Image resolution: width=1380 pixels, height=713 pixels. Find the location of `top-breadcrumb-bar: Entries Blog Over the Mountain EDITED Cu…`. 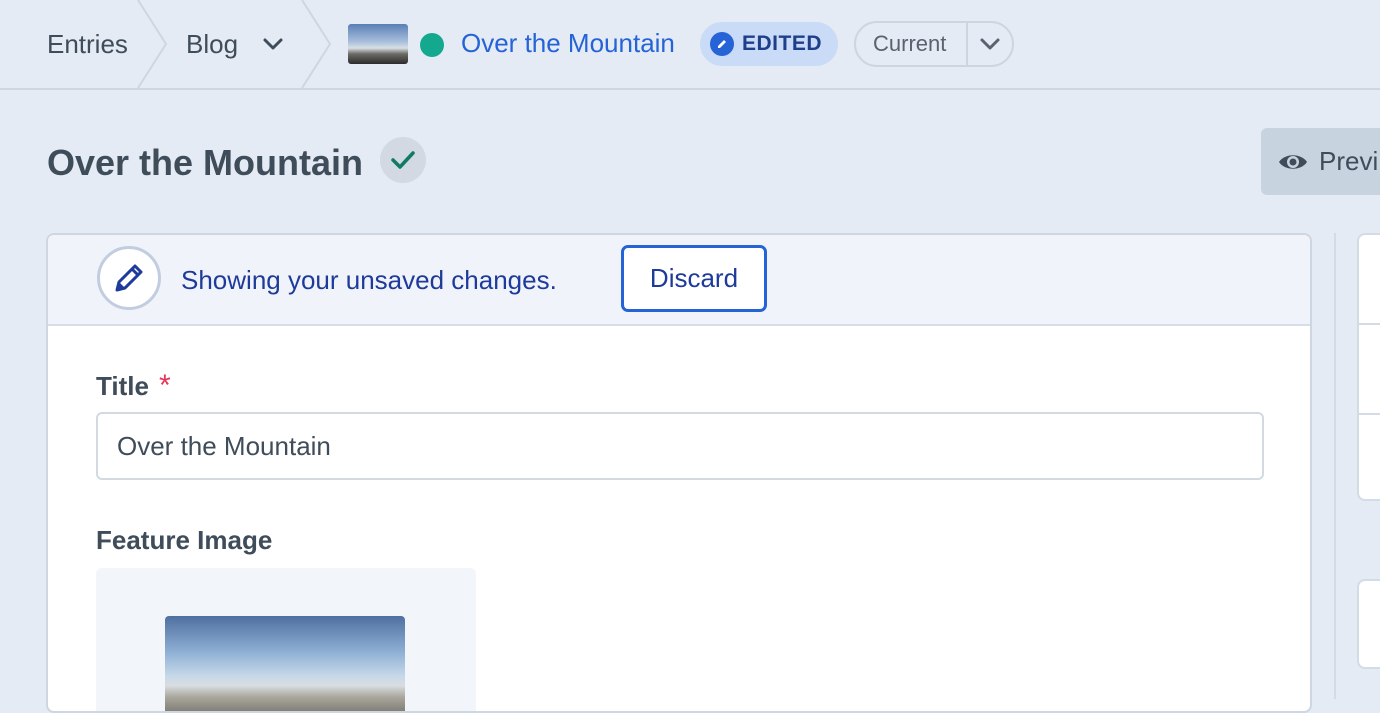

top-breadcrumb-bar: Entries Blog Over the Mountain EDITED Cu… is located at coordinates (690, 45).